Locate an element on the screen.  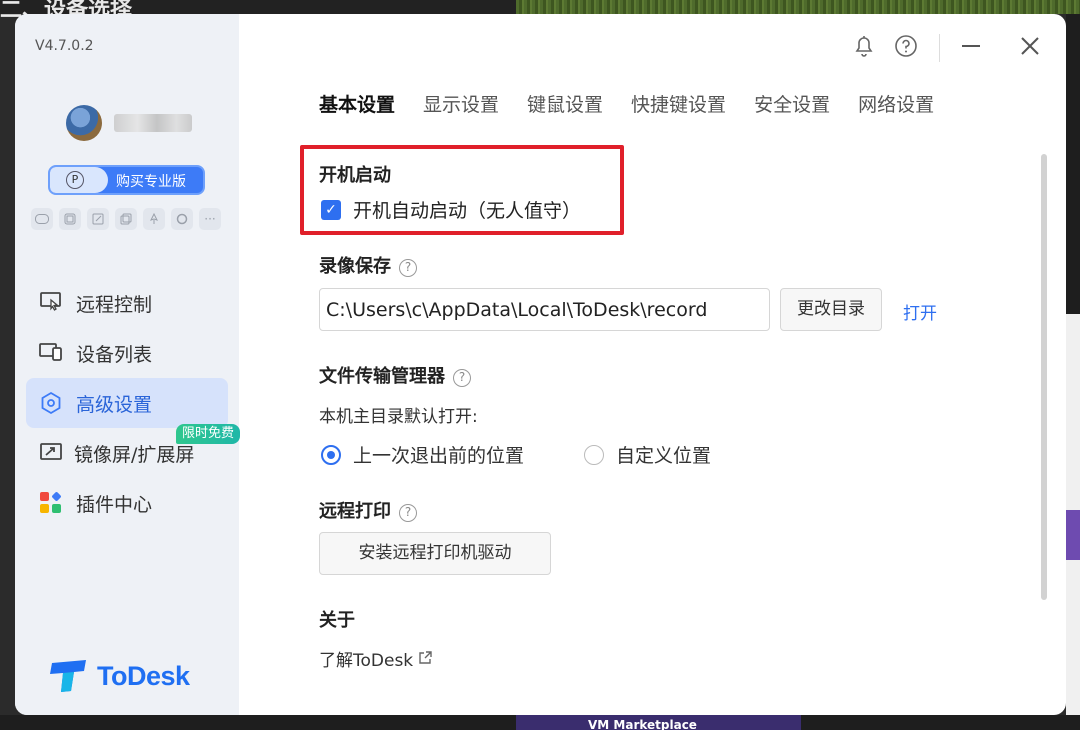
sidebar-item-mirror-screen: 镜像屏/扩展屏 限时免费 is located at coordinates (133, 451).